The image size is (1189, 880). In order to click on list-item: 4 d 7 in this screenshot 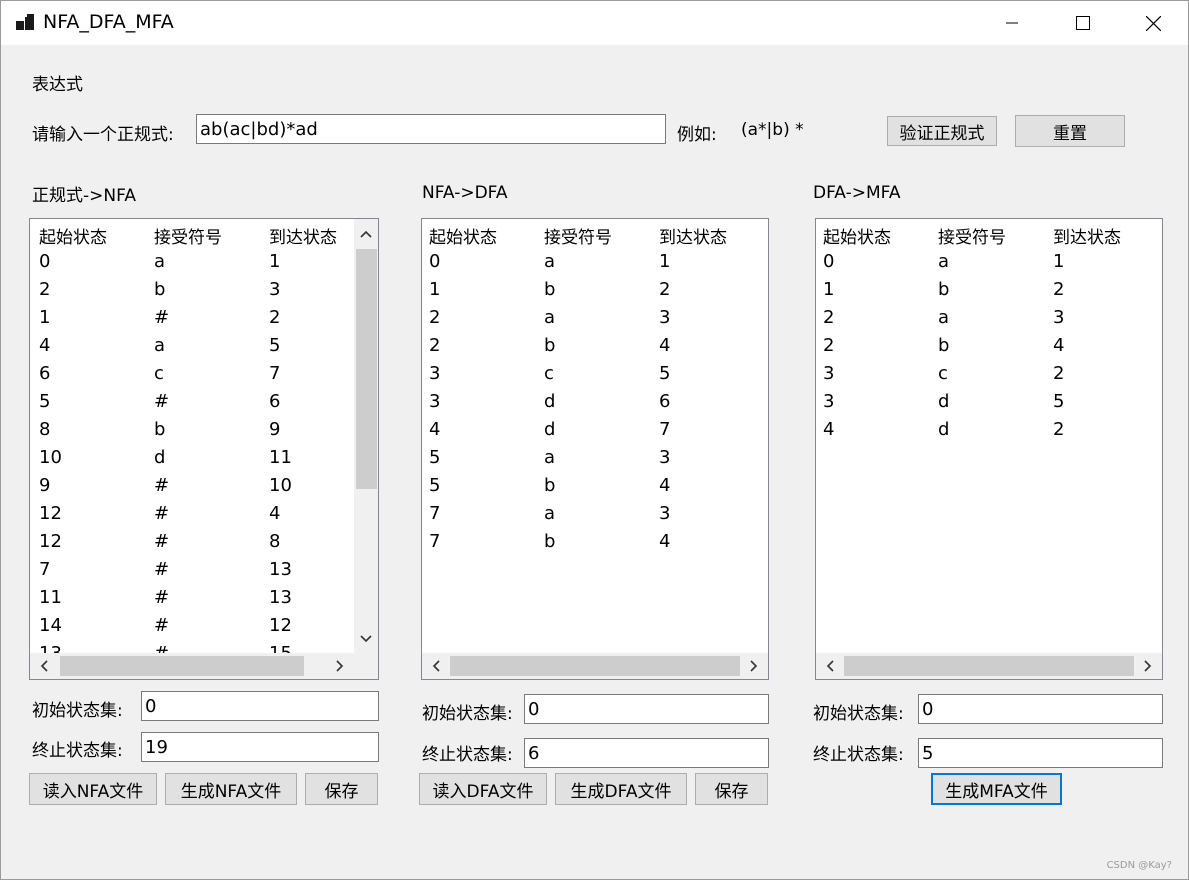, I will do `click(595, 433)`.